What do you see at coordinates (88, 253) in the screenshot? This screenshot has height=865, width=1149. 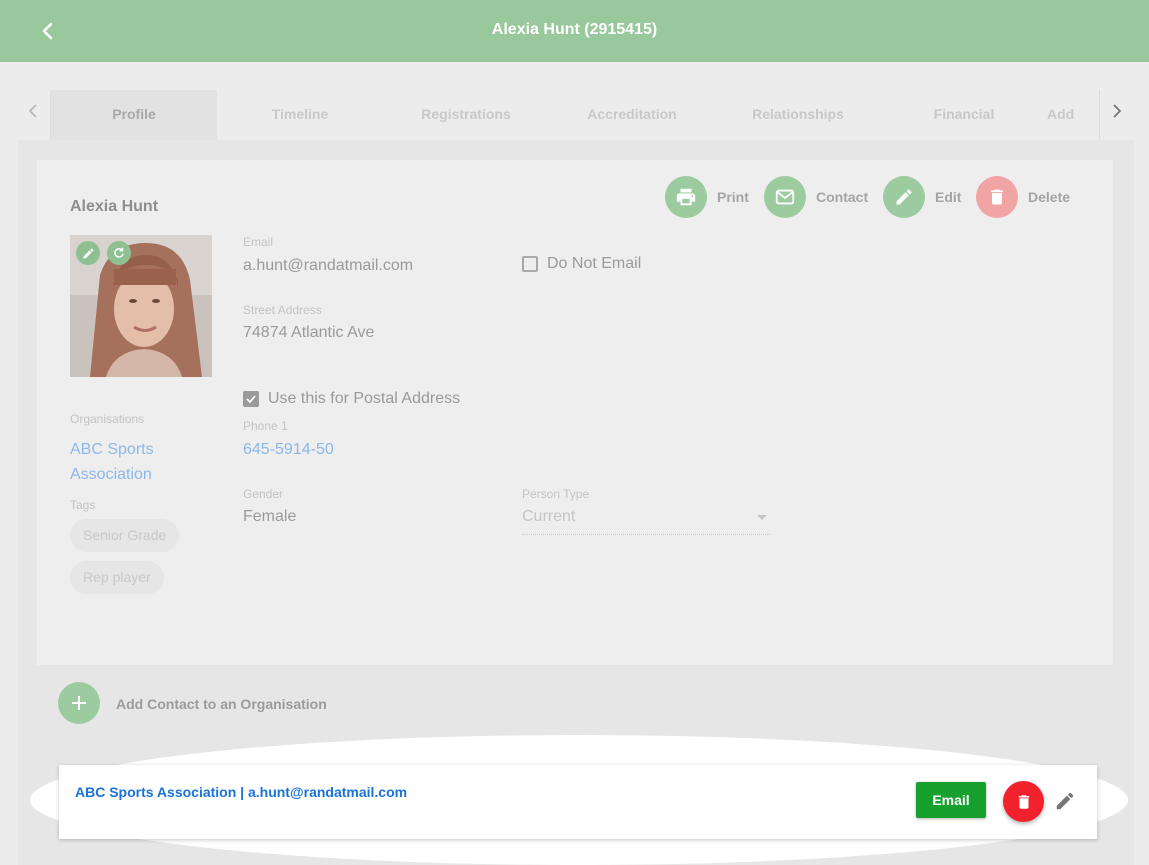 I see `edit-photo-button` at bounding box center [88, 253].